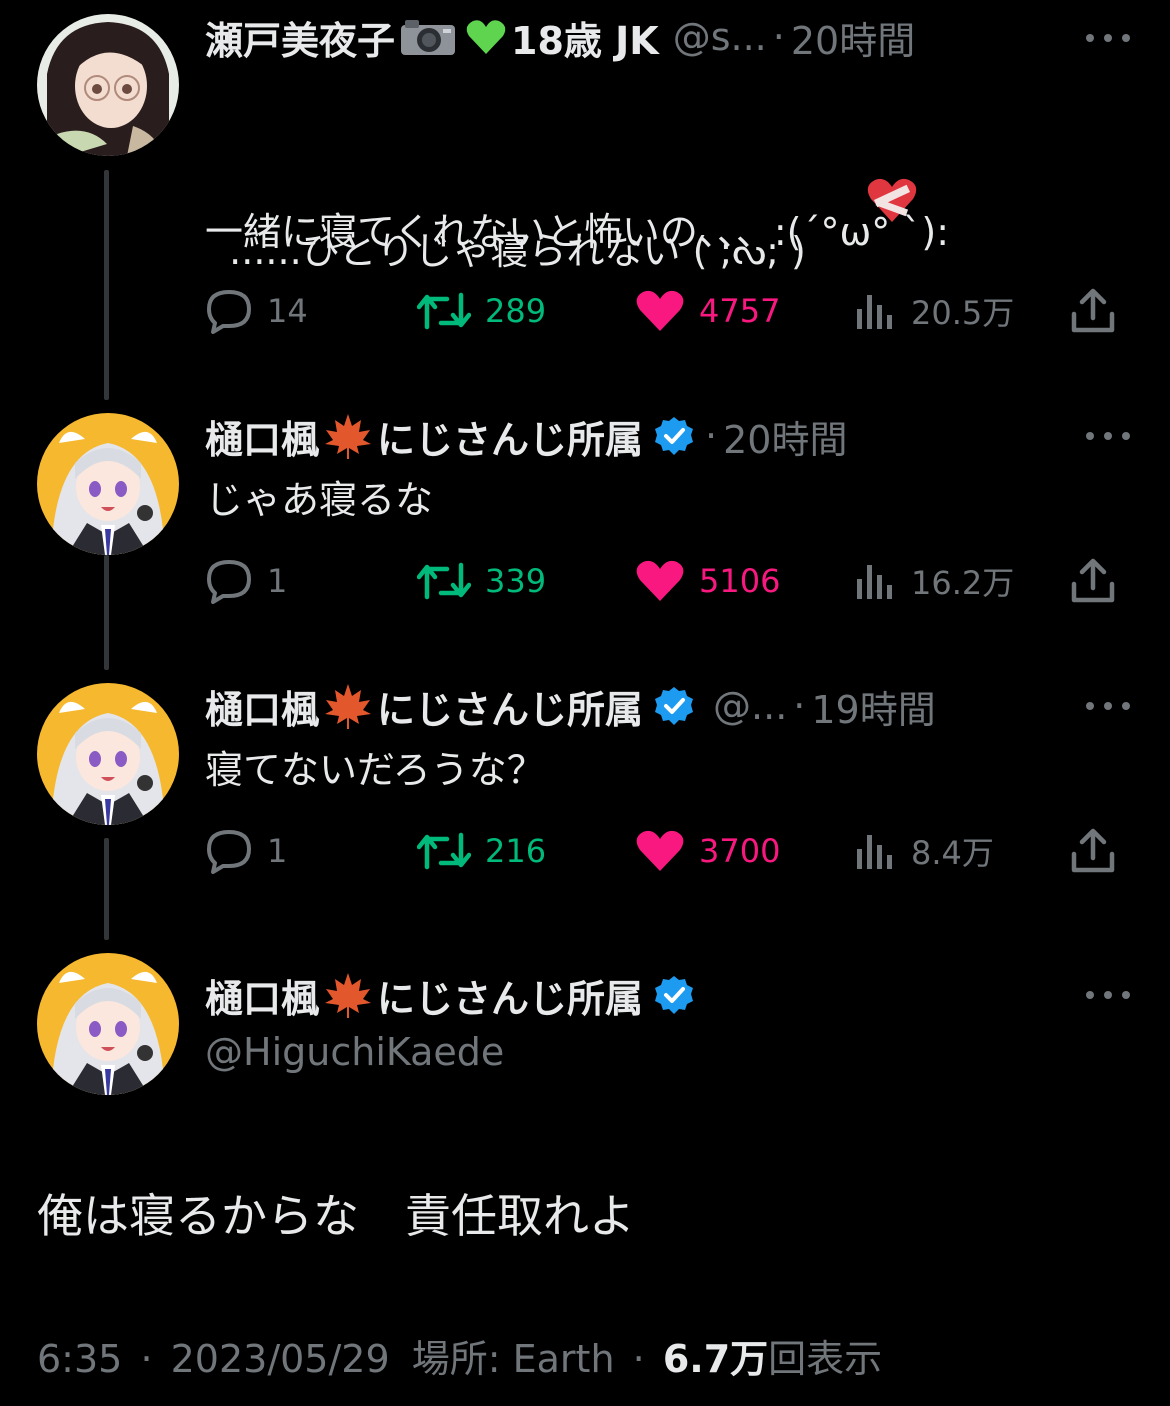 This screenshot has height=1406, width=1170. Describe the element at coordinates (952, 853) in the screenshot. I see `views-count: 8.4万` at that location.